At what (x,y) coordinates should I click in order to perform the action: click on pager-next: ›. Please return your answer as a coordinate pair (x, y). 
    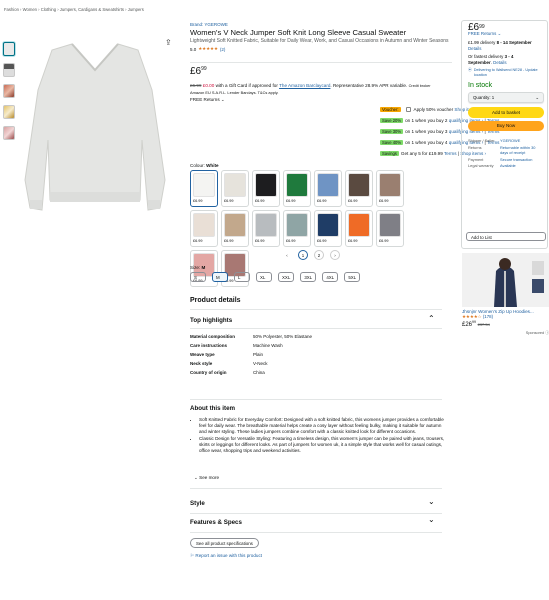
    Looking at the image, I should click on (335, 255).